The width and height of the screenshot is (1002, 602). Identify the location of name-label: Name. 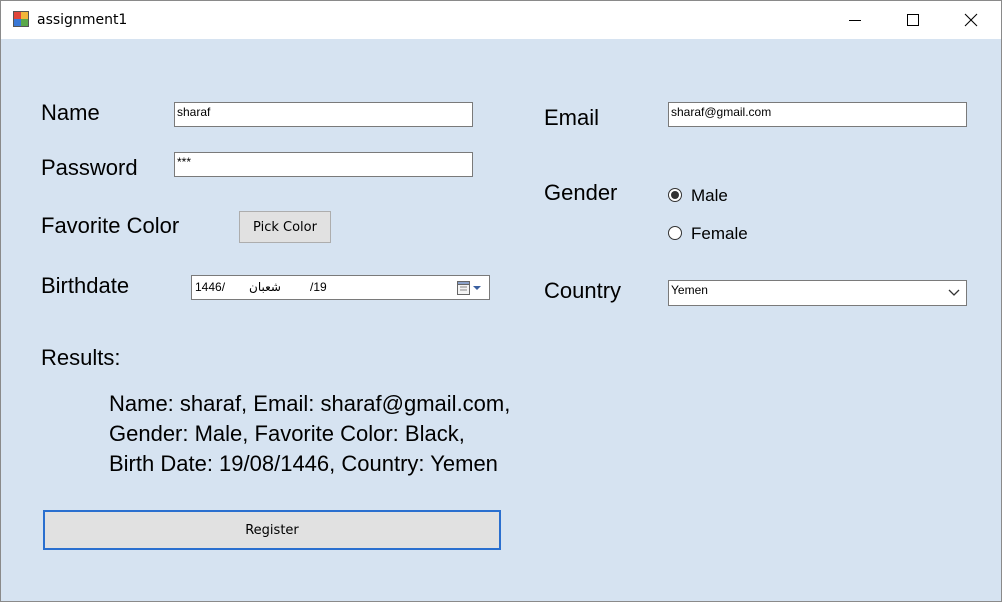
(70, 112).